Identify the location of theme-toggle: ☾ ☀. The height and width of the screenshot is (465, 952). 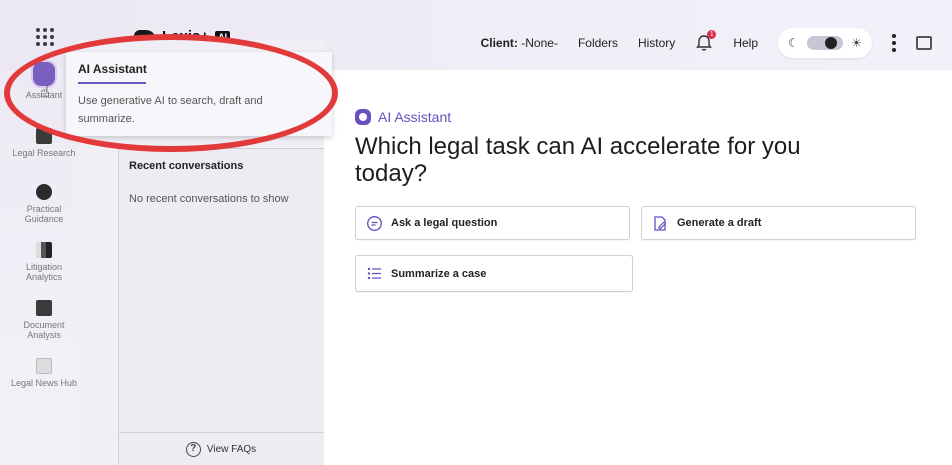
(825, 43).